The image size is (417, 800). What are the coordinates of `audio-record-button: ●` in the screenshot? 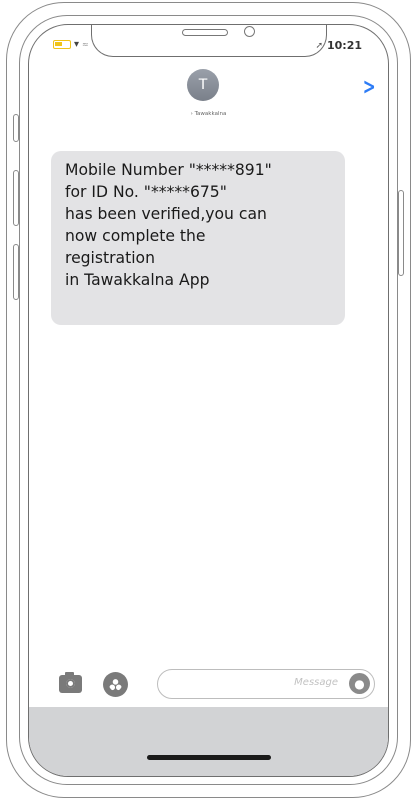 It's located at (359, 683).